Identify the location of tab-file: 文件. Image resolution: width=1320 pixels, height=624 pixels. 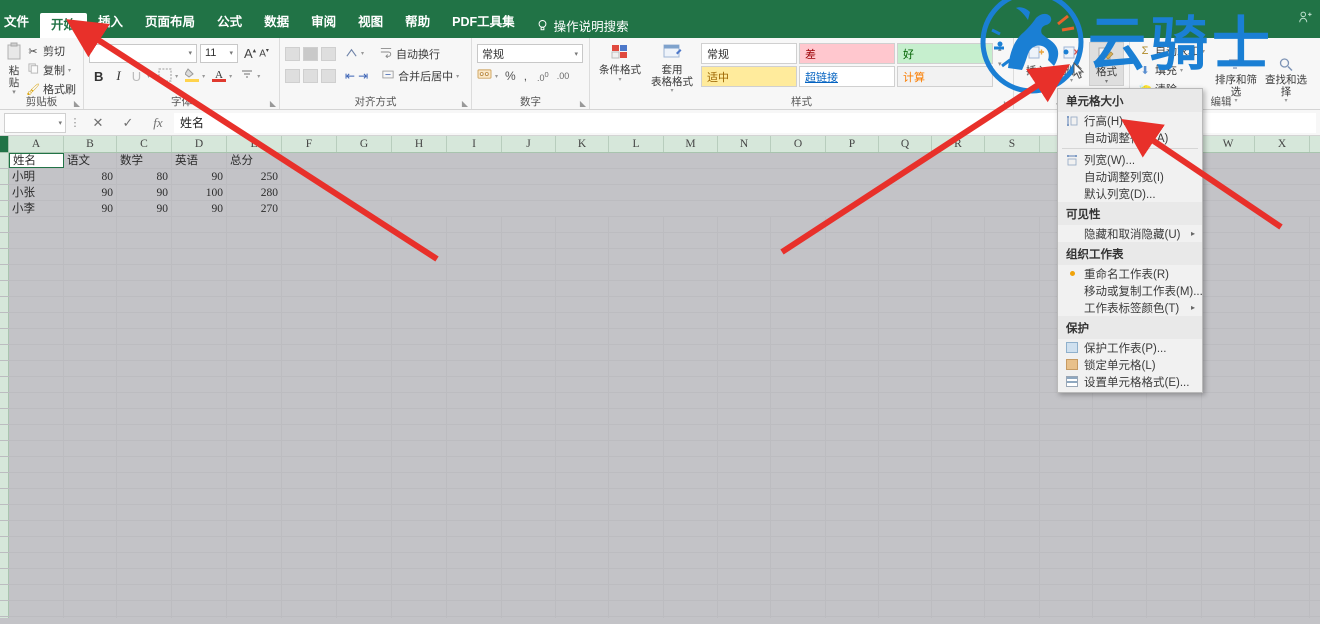
(20, 22).